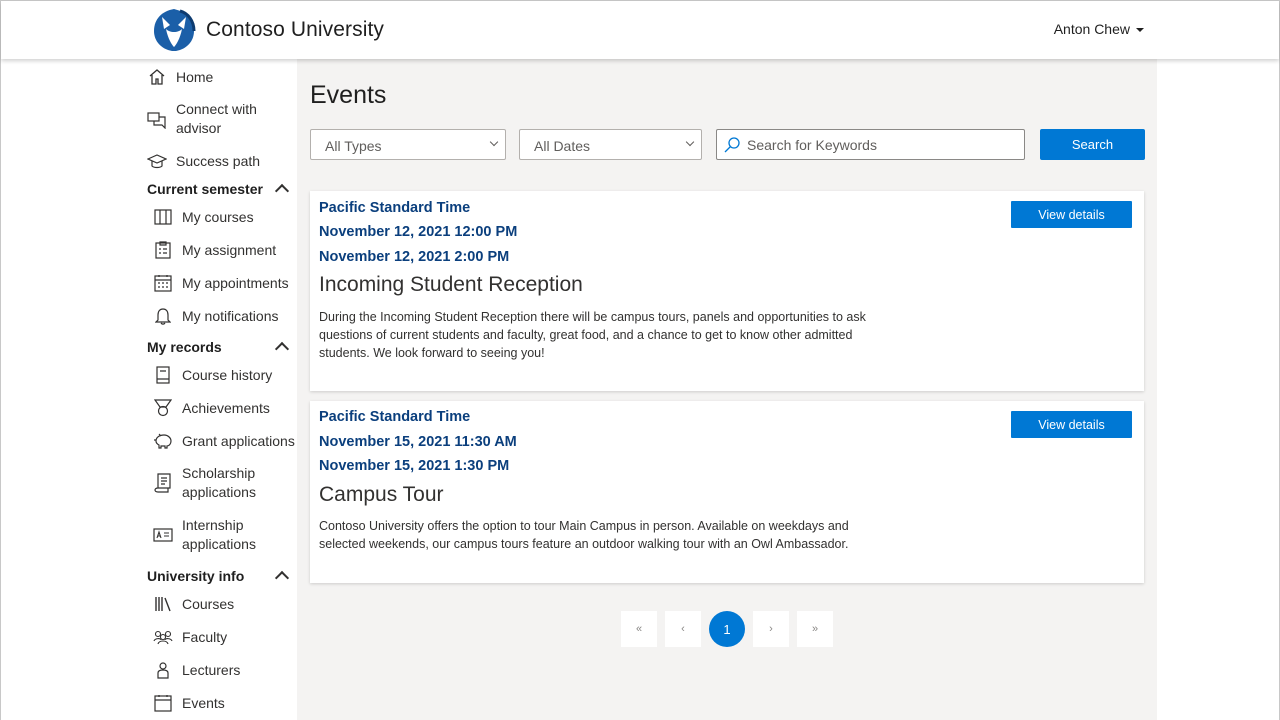 The height and width of the screenshot is (720, 1280). I want to click on search-button: Search, so click(1092, 144).